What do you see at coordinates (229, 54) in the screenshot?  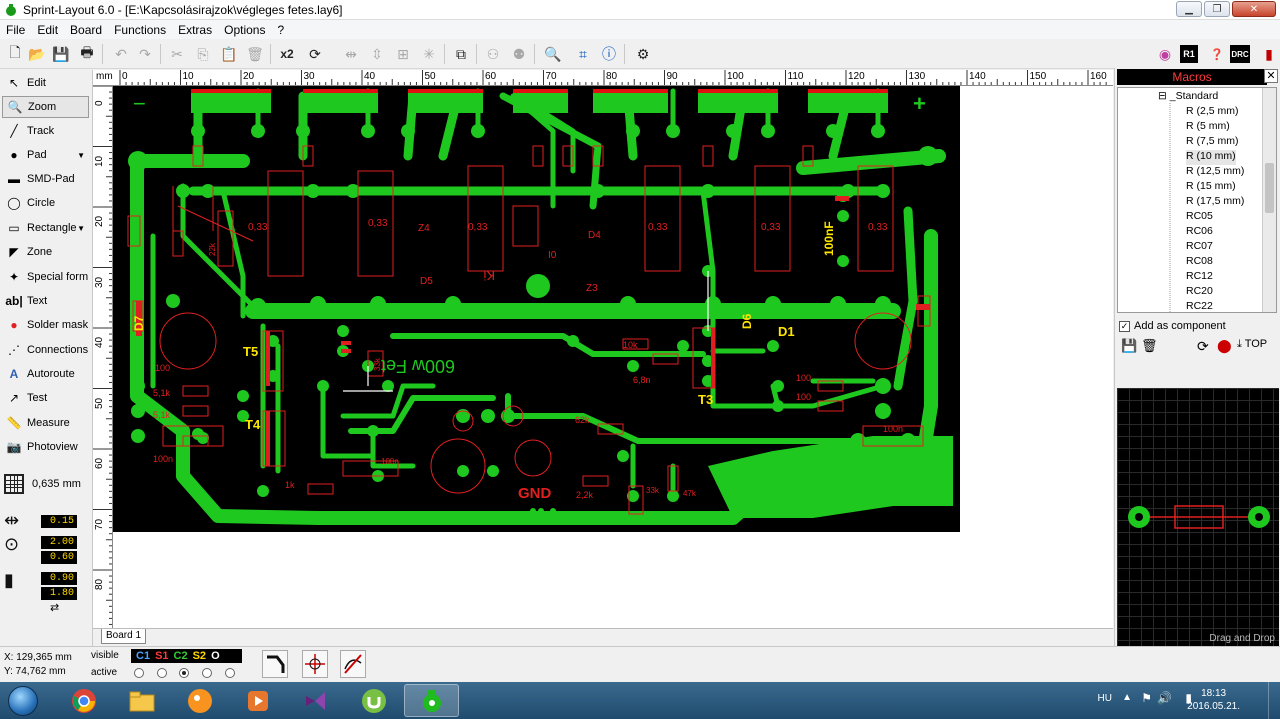 I see `paste-icon: 📋` at bounding box center [229, 54].